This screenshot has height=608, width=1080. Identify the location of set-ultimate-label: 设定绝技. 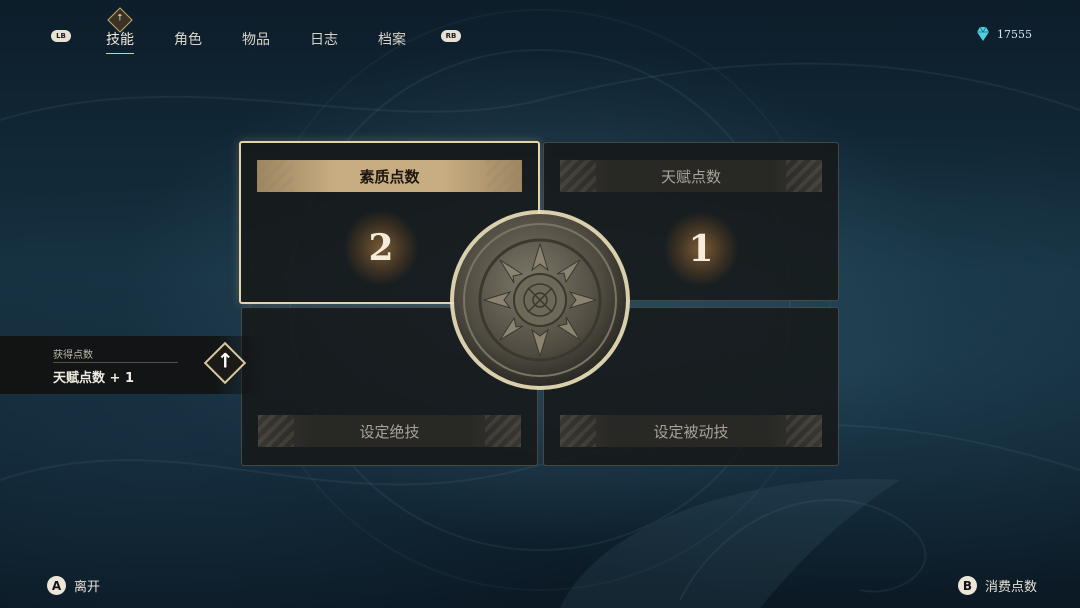
(389, 431).